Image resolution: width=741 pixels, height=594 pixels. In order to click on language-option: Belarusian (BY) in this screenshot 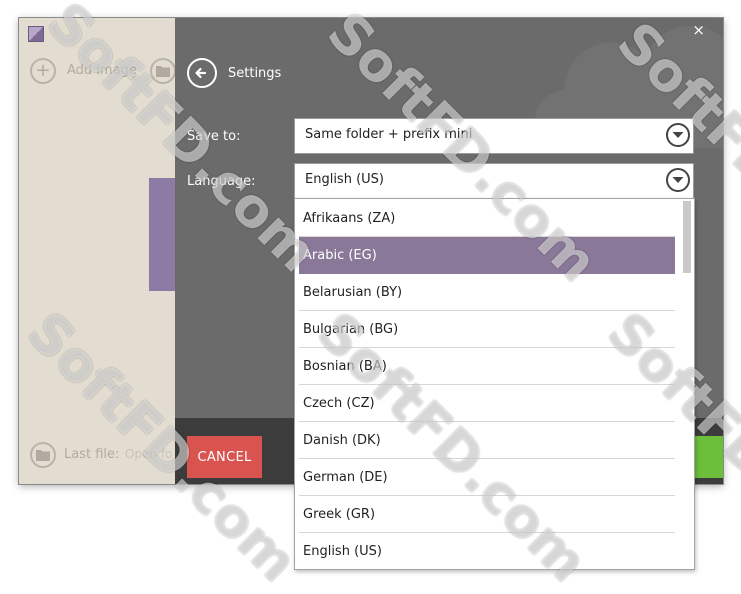, I will do `click(487, 292)`.